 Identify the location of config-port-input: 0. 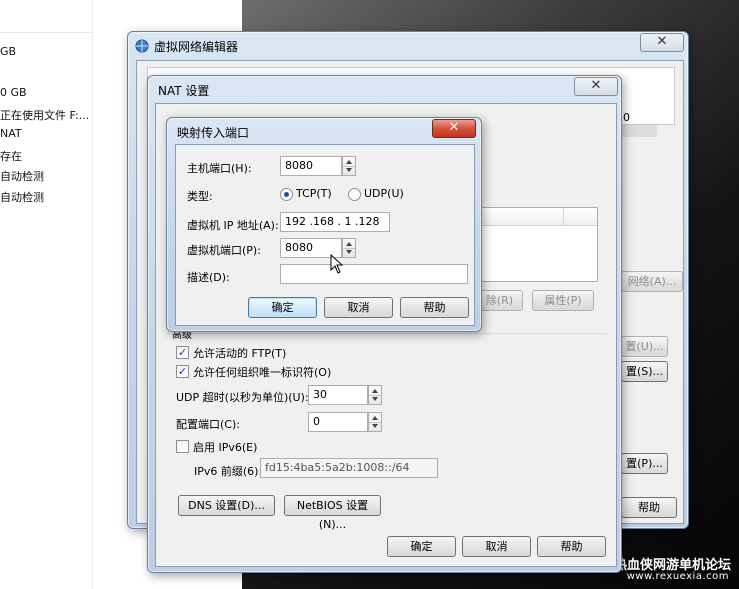
(338, 422).